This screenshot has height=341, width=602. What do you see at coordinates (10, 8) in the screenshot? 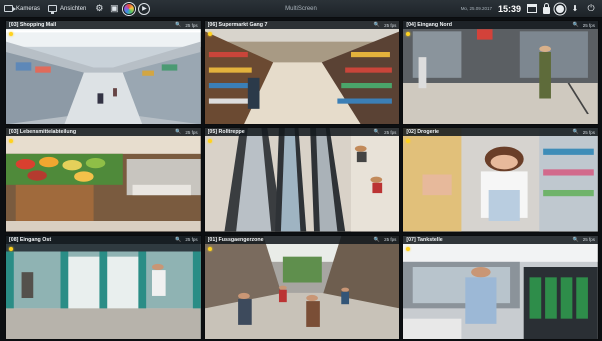
I see `camera-icon` at bounding box center [10, 8].